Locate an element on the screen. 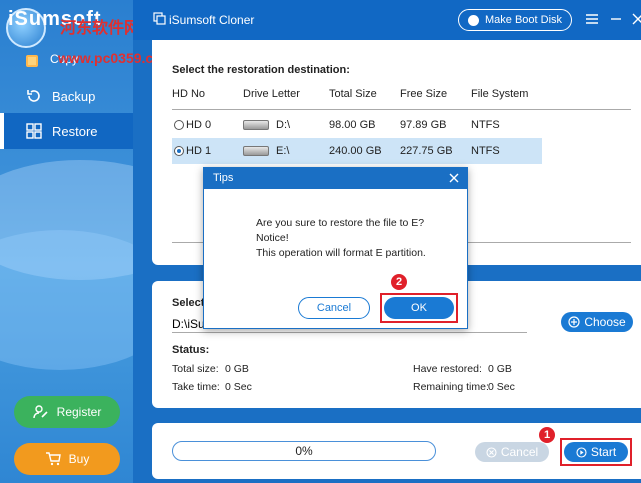  menu-icon is located at coordinates (592, 19).